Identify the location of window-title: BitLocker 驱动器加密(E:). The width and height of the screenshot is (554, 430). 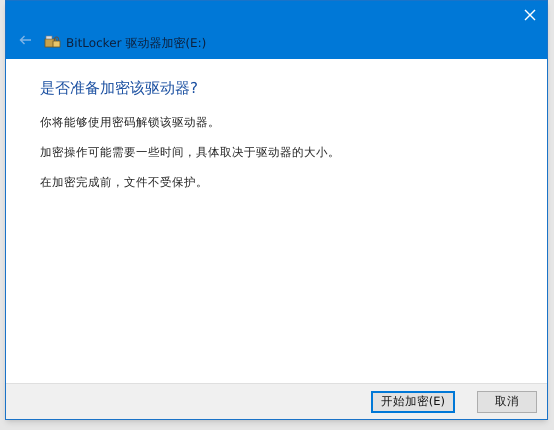
(136, 43).